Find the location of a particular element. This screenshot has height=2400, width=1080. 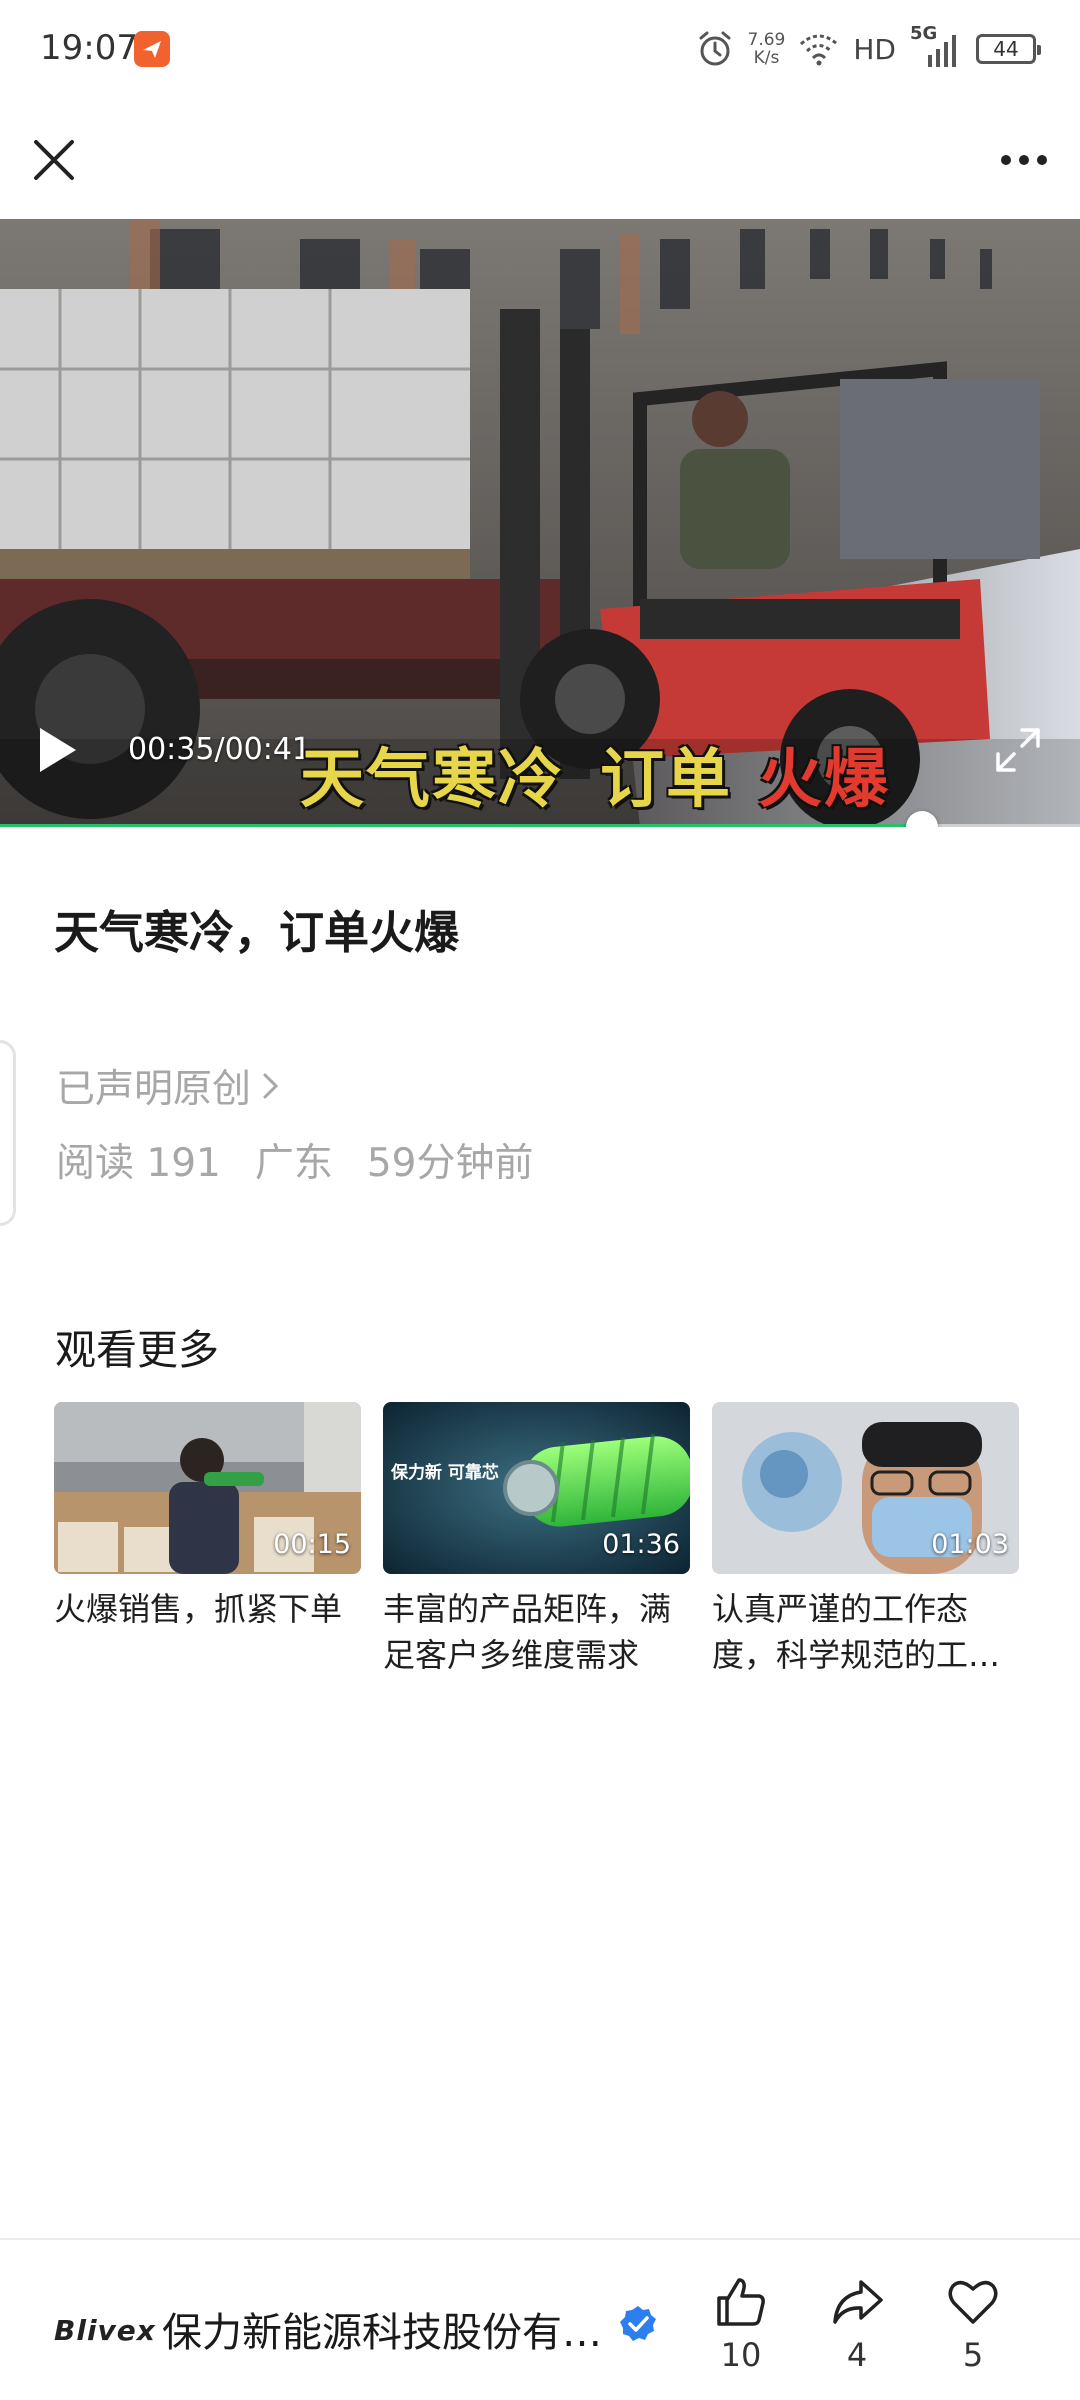

more-icon is located at coordinates (1024, 160).